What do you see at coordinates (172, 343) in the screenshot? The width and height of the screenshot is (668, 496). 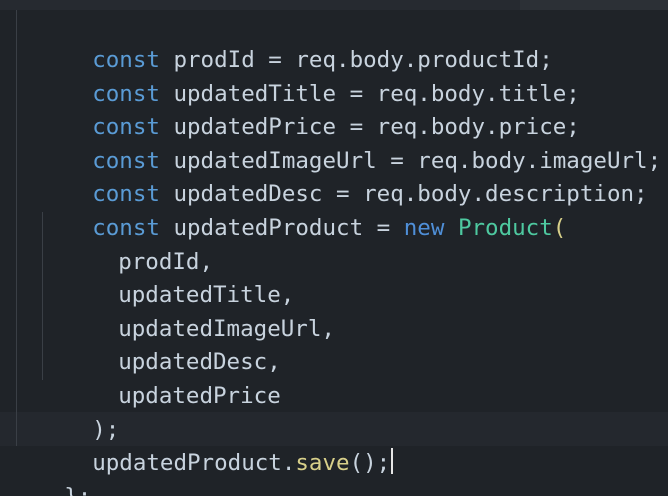 I see `code-line-10: updatedDesc,` at bounding box center [172, 343].